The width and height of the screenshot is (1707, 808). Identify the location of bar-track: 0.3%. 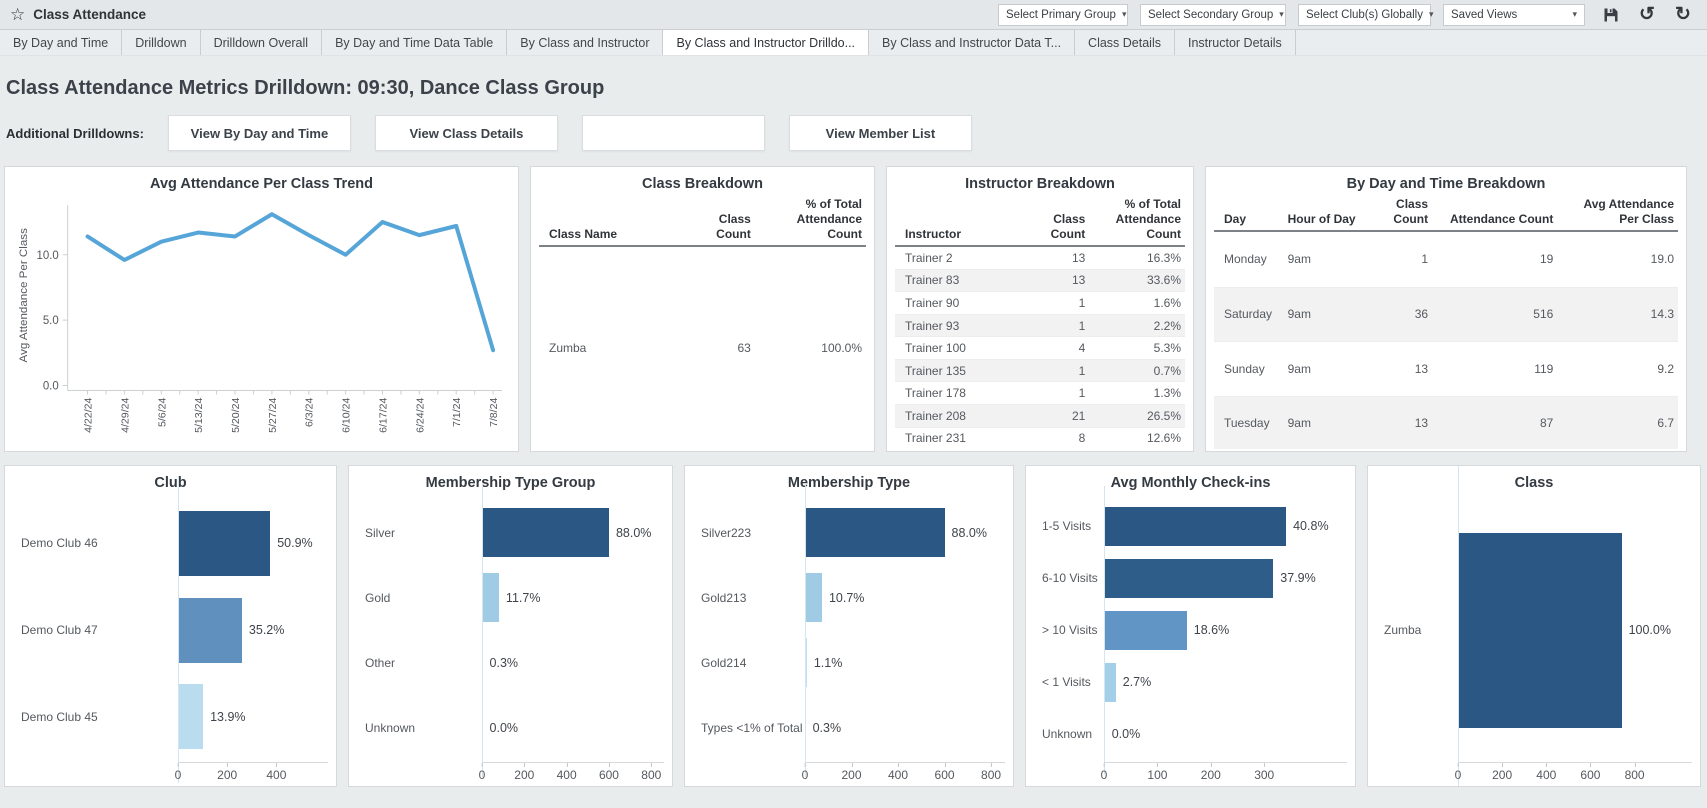
(573, 662).